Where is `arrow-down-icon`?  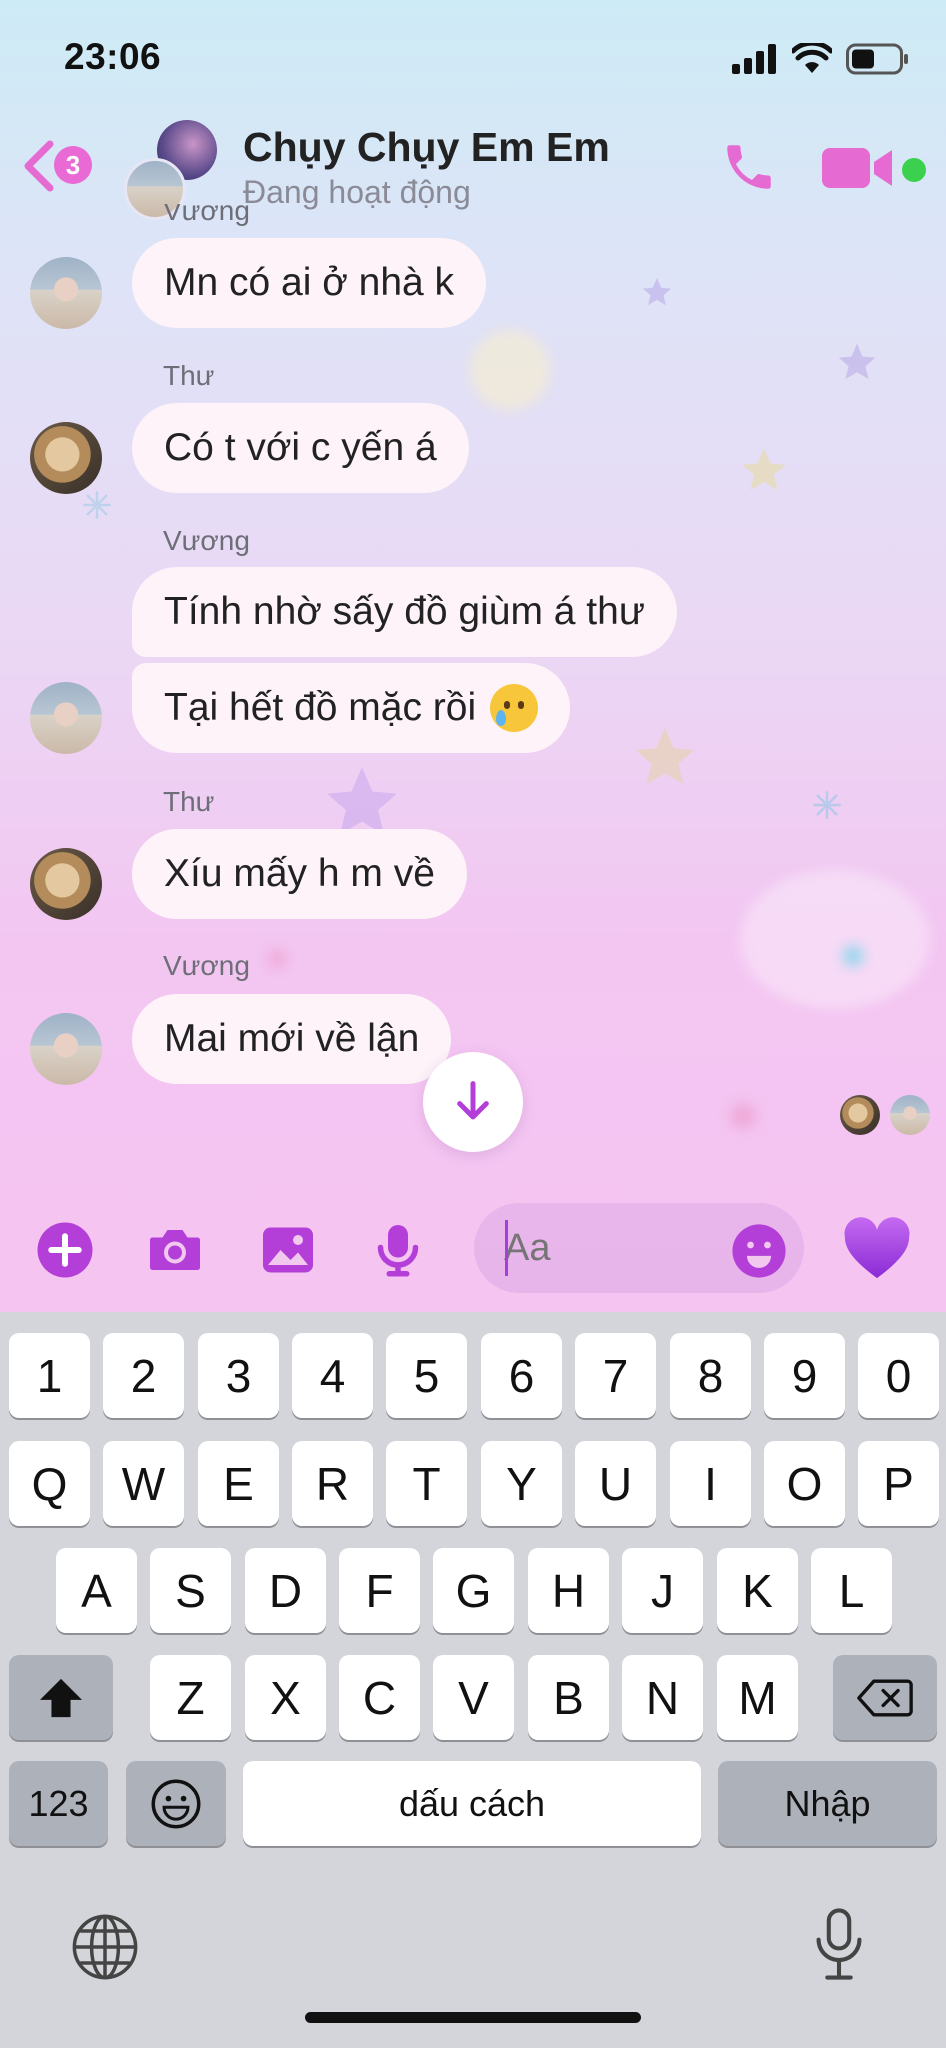 arrow-down-icon is located at coordinates (473, 1100).